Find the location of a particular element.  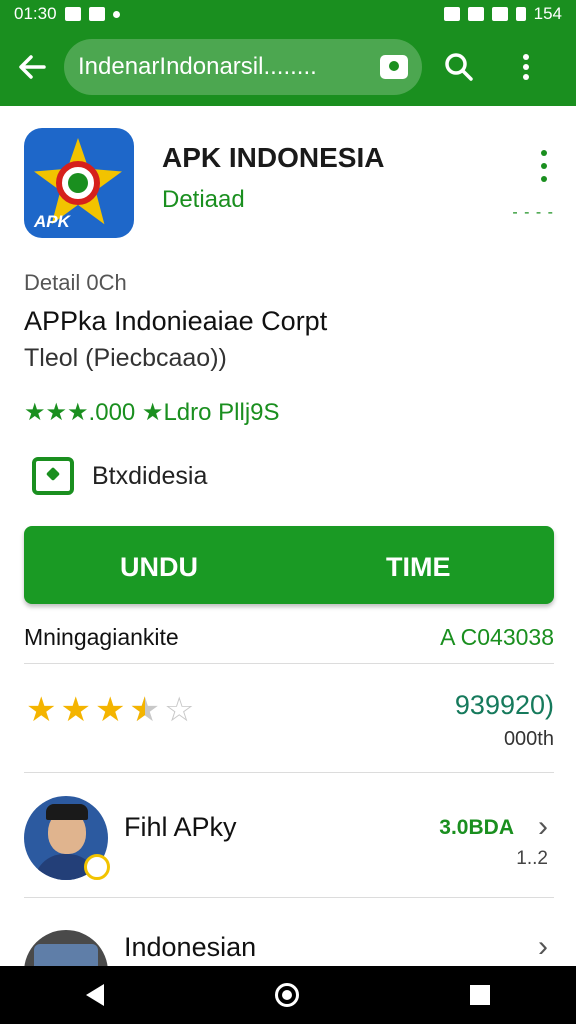

developer-name: APPka Indonieaiae Corpt is located at coordinates (176, 321).